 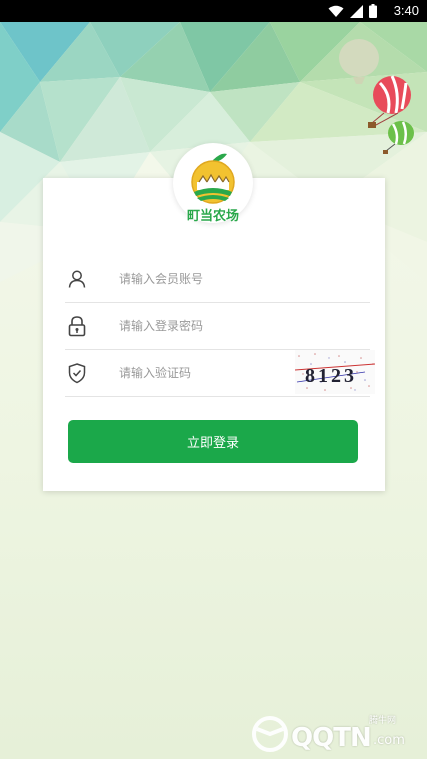 What do you see at coordinates (331, 738) in the screenshot?
I see `watermark-text: QQTN` at bounding box center [331, 738].